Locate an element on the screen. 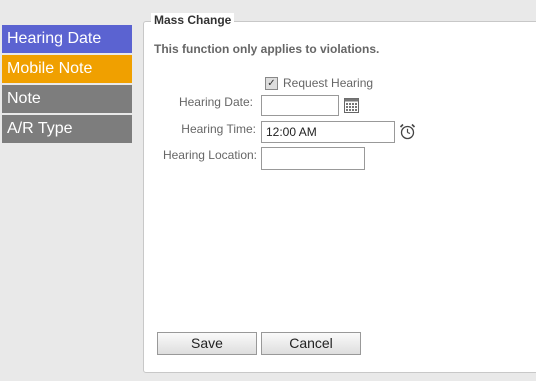 This screenshot has height=381, width=536. request-hearing-row: ✓ Request Hearing is located at coordinates (319, 83).